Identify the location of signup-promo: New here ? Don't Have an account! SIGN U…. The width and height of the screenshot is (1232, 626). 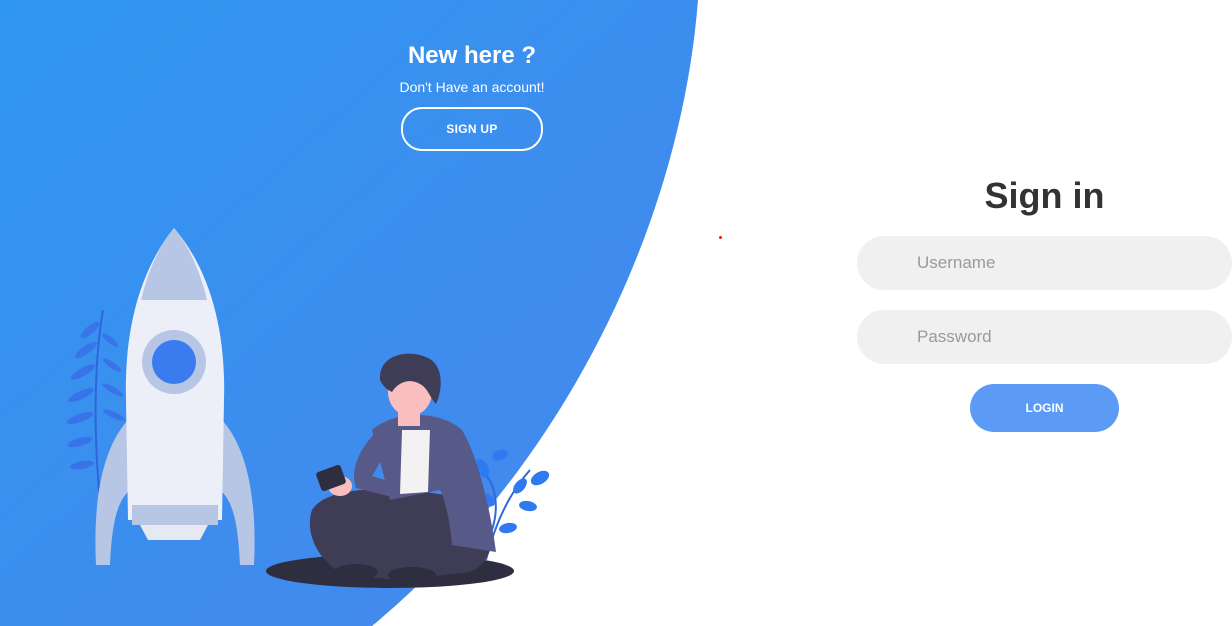
(472, 95).